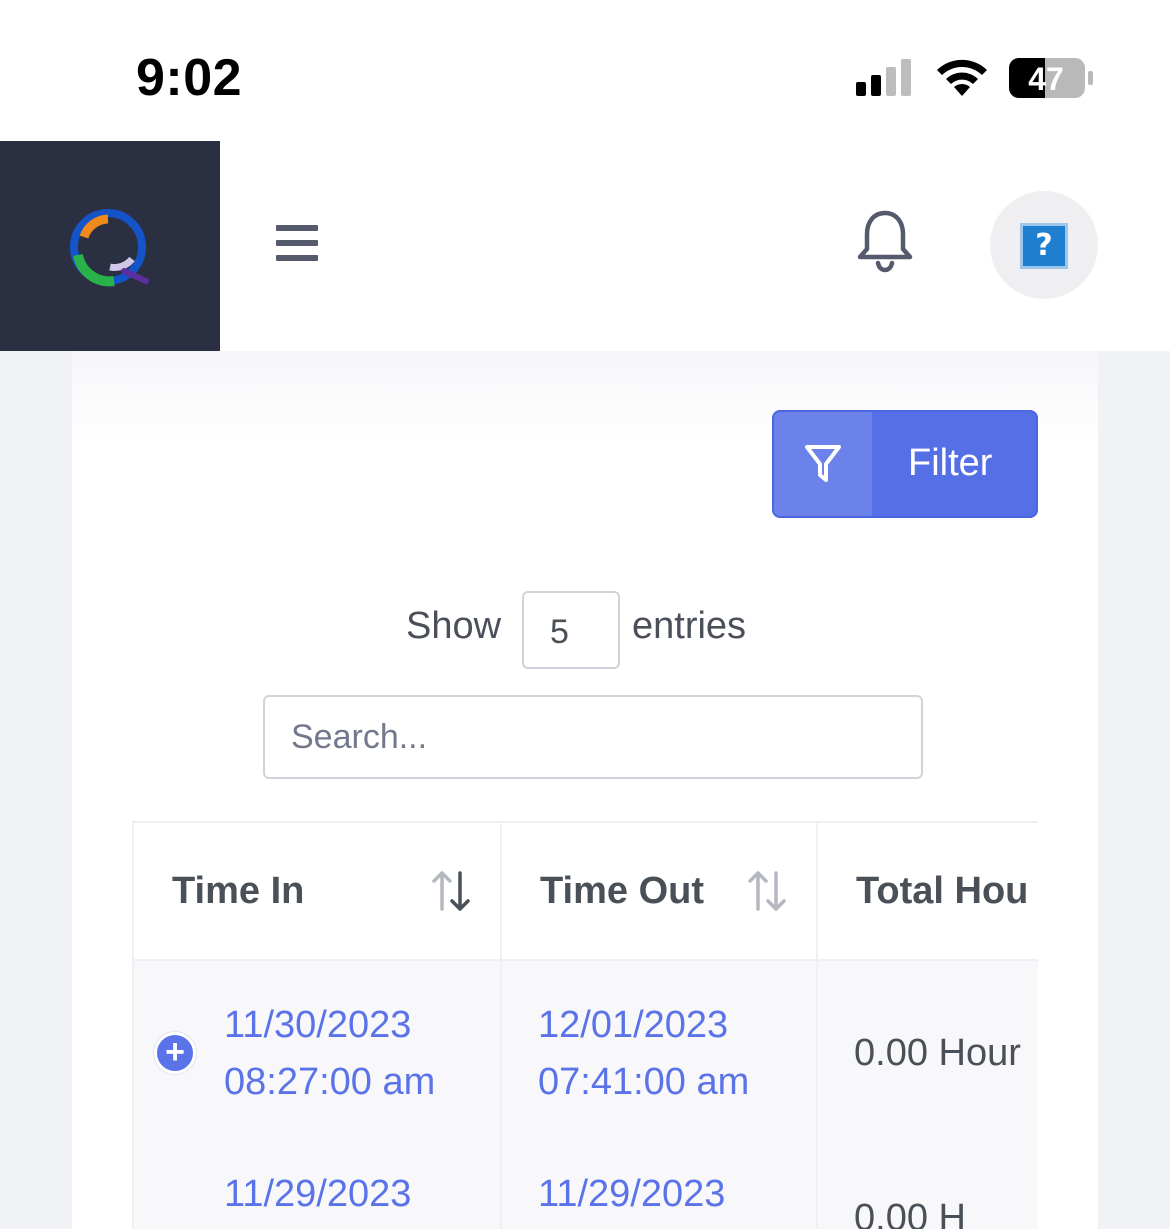 Image resolution: width=1170 pixels, height=1229 pixels. I want to click on avatar-placeholder-icon: ?, so click(1044, 246).